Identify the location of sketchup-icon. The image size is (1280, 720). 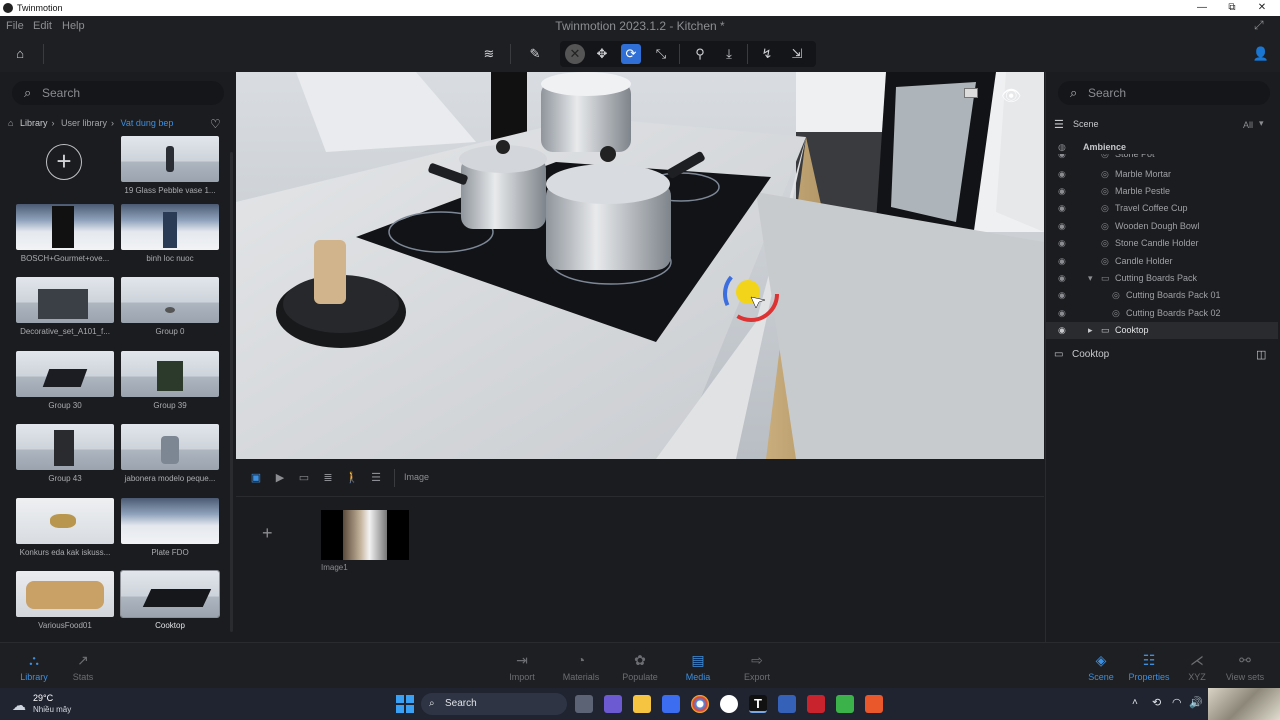
(787, 704).